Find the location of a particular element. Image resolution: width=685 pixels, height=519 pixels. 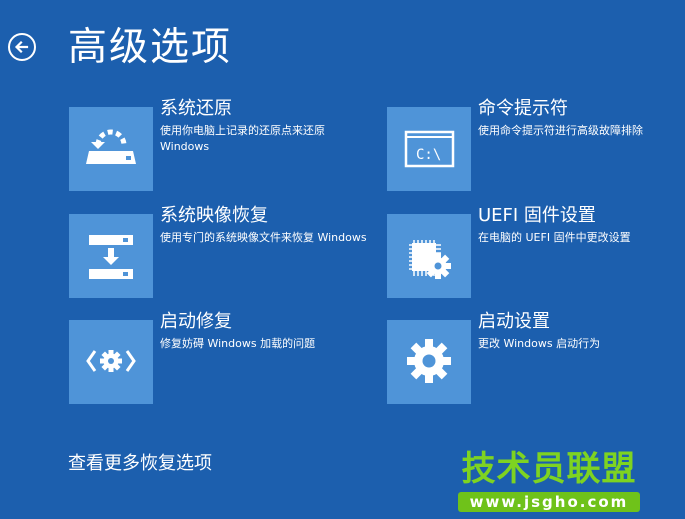

option-description: 更改 Windows 启动行为 is located at coordinates (539, 343).